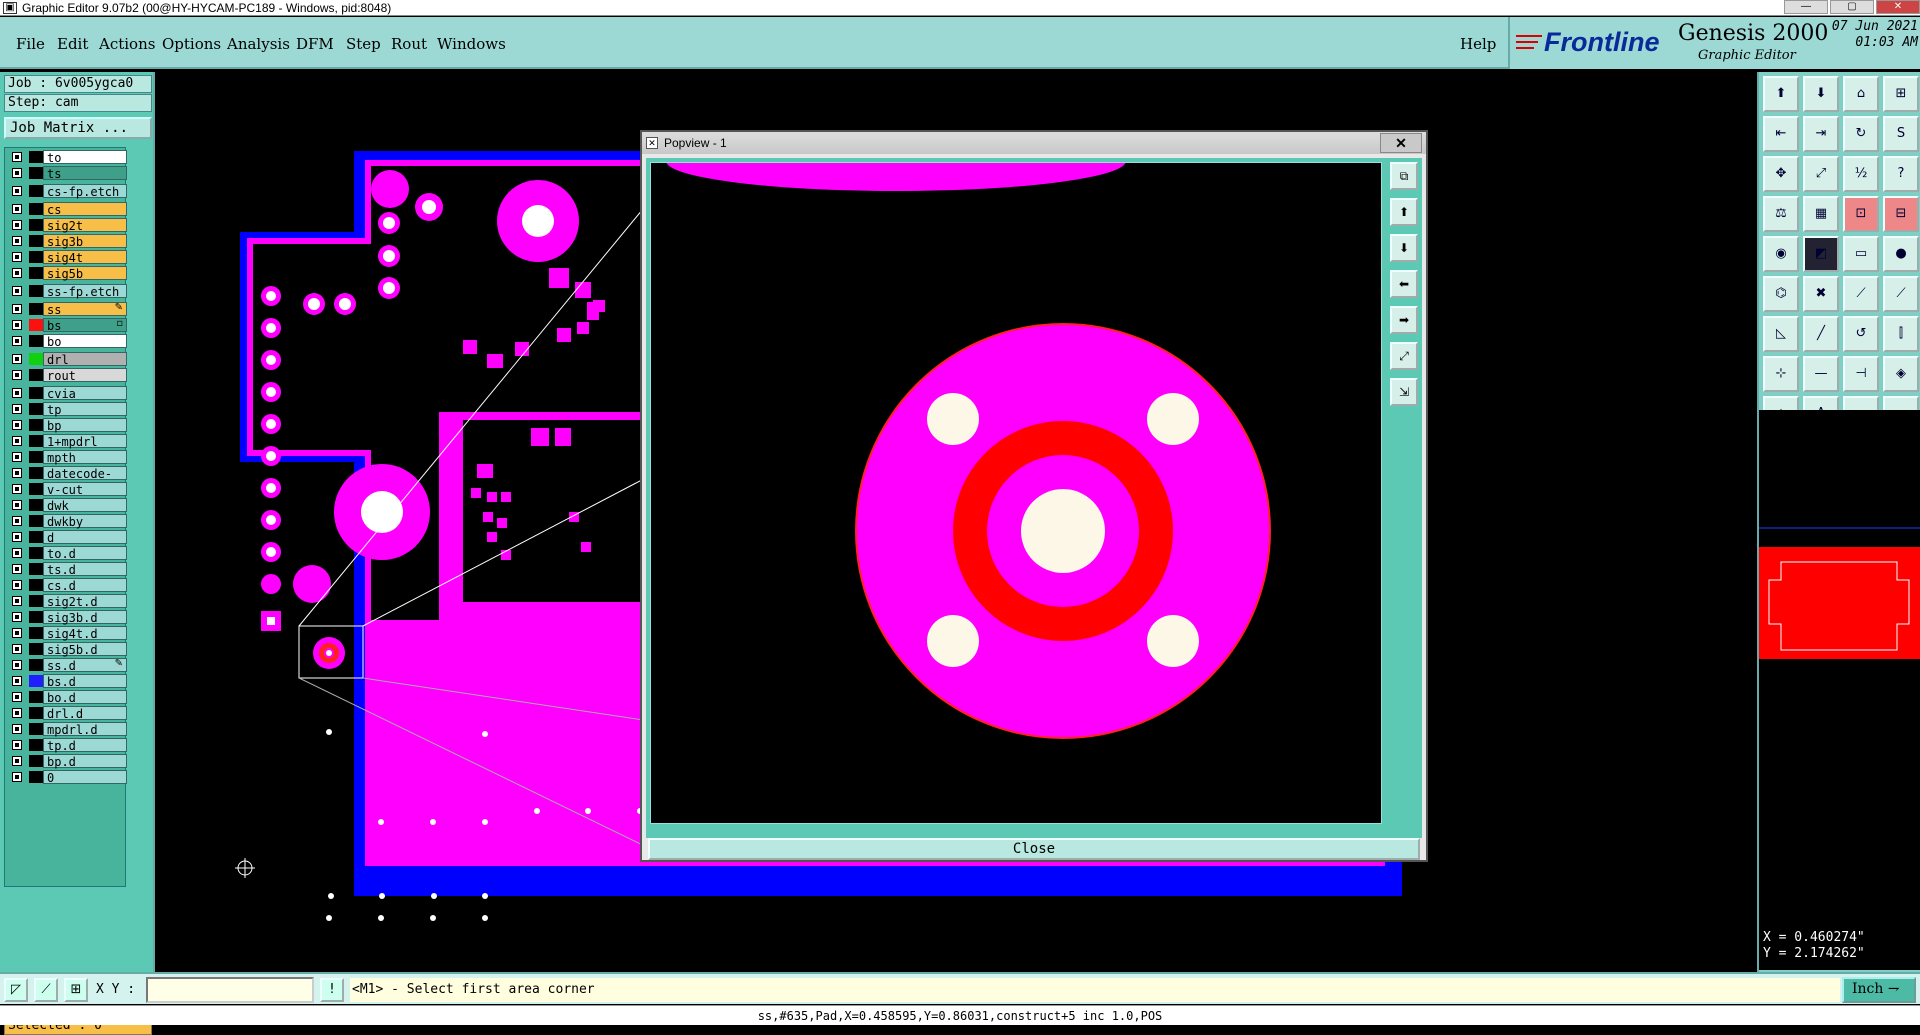 The width and height of the screenshot is (1920, 1035). I want to click on layer-name: cs.d, so click(85, 585).